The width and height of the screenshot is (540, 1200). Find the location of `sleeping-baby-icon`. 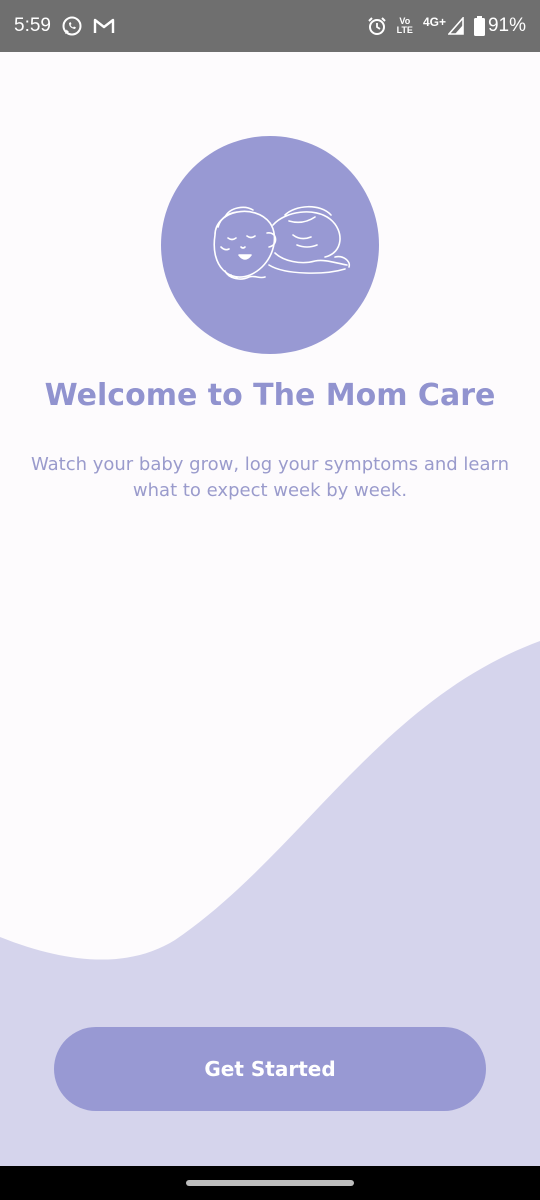

sleeping-baby-icon is located at coordinates (282, 242).